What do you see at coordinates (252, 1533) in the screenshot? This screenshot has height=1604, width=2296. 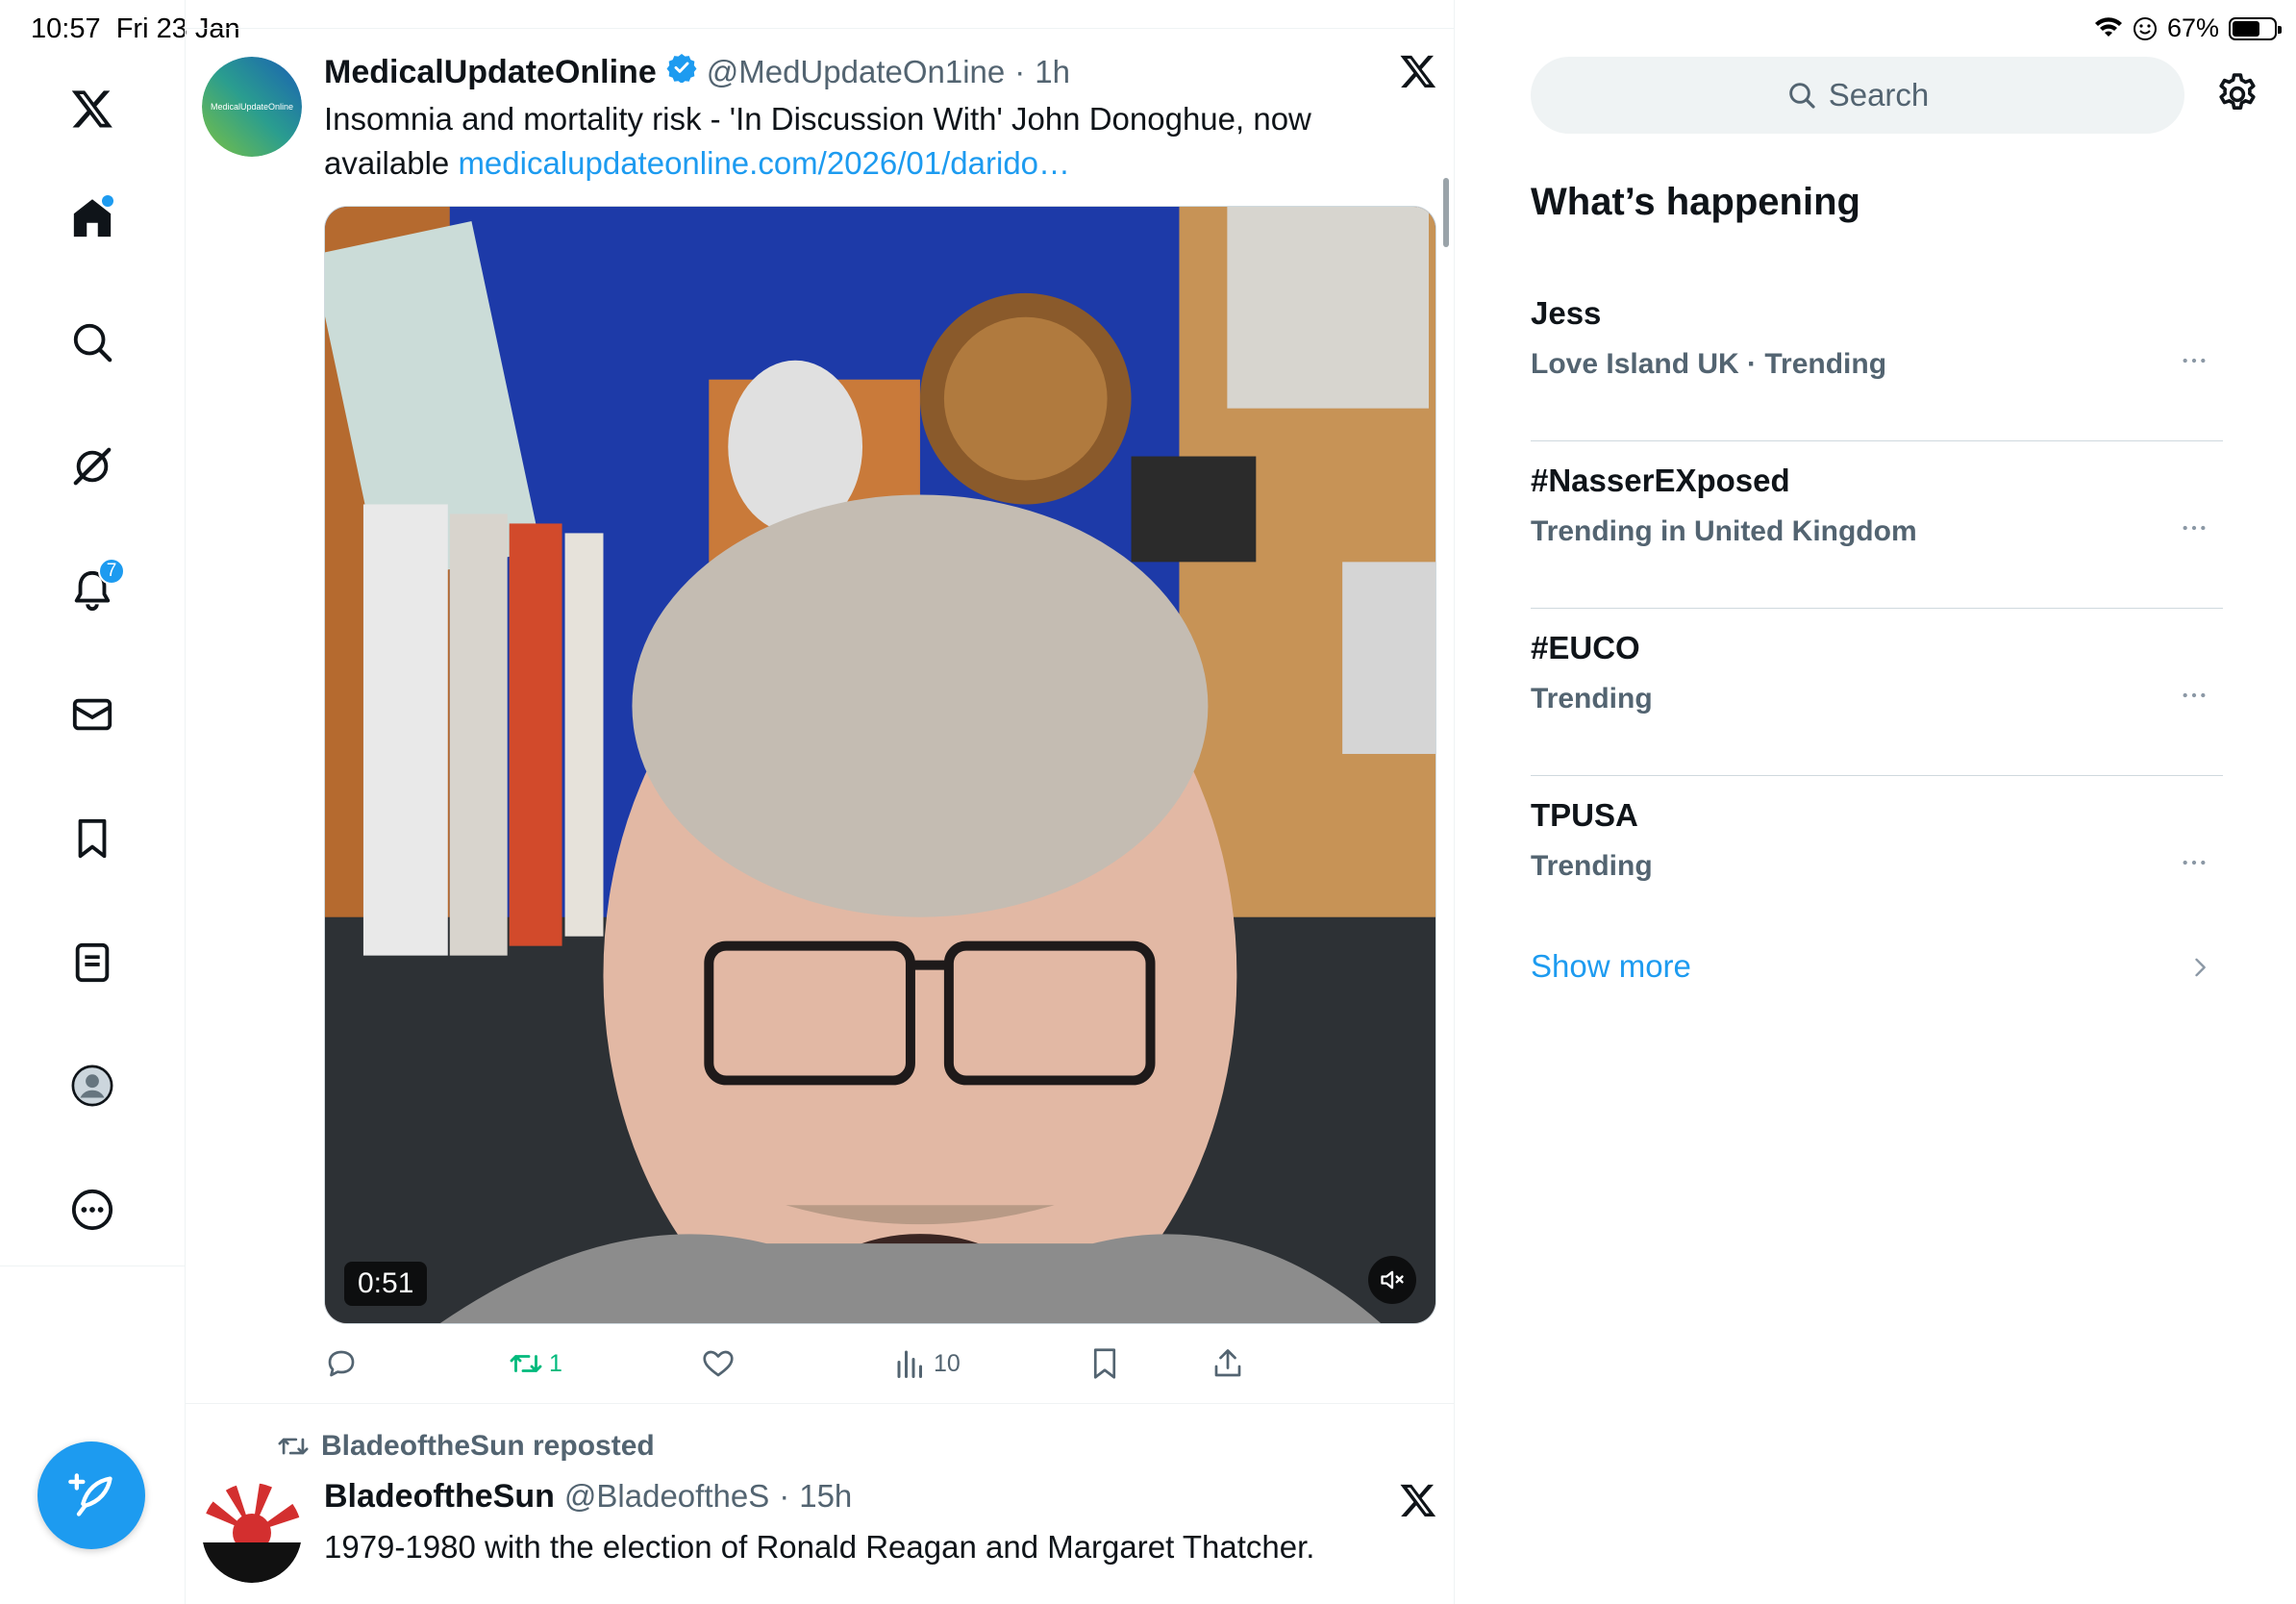 I see `tweet-avatar` at bounding box center [252, 1533].